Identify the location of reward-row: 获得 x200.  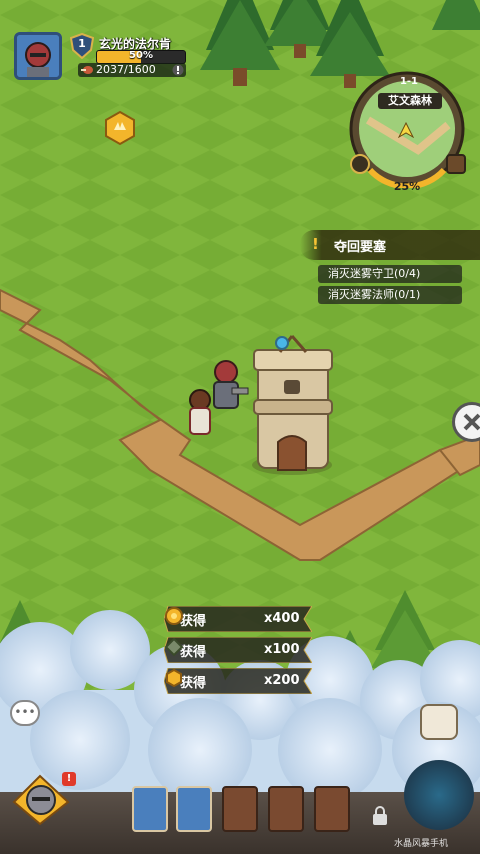
(238, 681).